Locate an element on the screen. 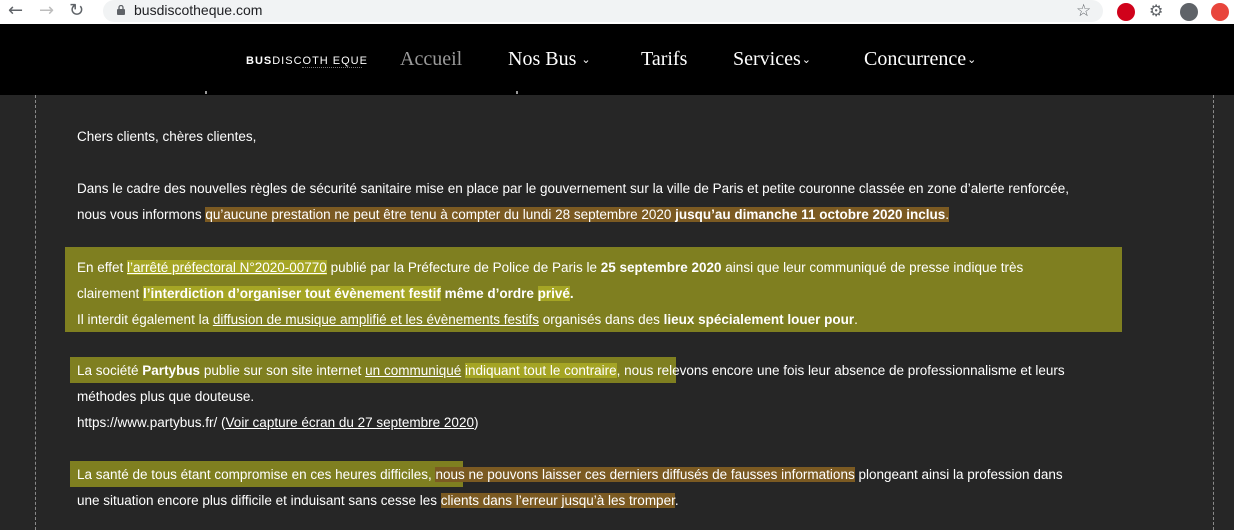 The height and width of the screenshot is (530, 1234). arrete-link: l’arrêté préfectoral N°2020-00770 is located at coordinates (227, 267).